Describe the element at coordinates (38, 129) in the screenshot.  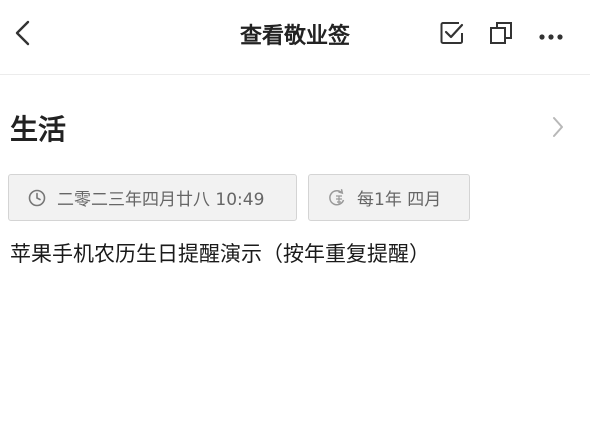
I see `category-label: 生活` at that location.